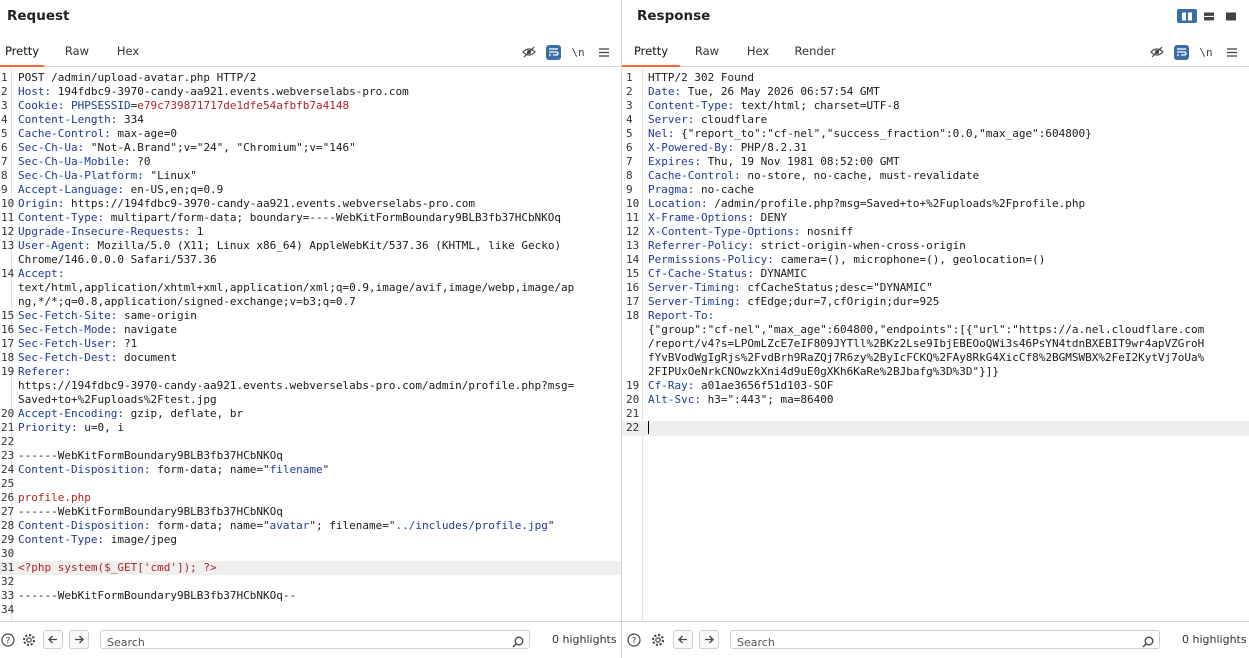 This screenshot has width=1249, height=658. Describe the element at coordinates (707, 52) in the screenshot. I see `response-tab-raw: Raw` at that location.